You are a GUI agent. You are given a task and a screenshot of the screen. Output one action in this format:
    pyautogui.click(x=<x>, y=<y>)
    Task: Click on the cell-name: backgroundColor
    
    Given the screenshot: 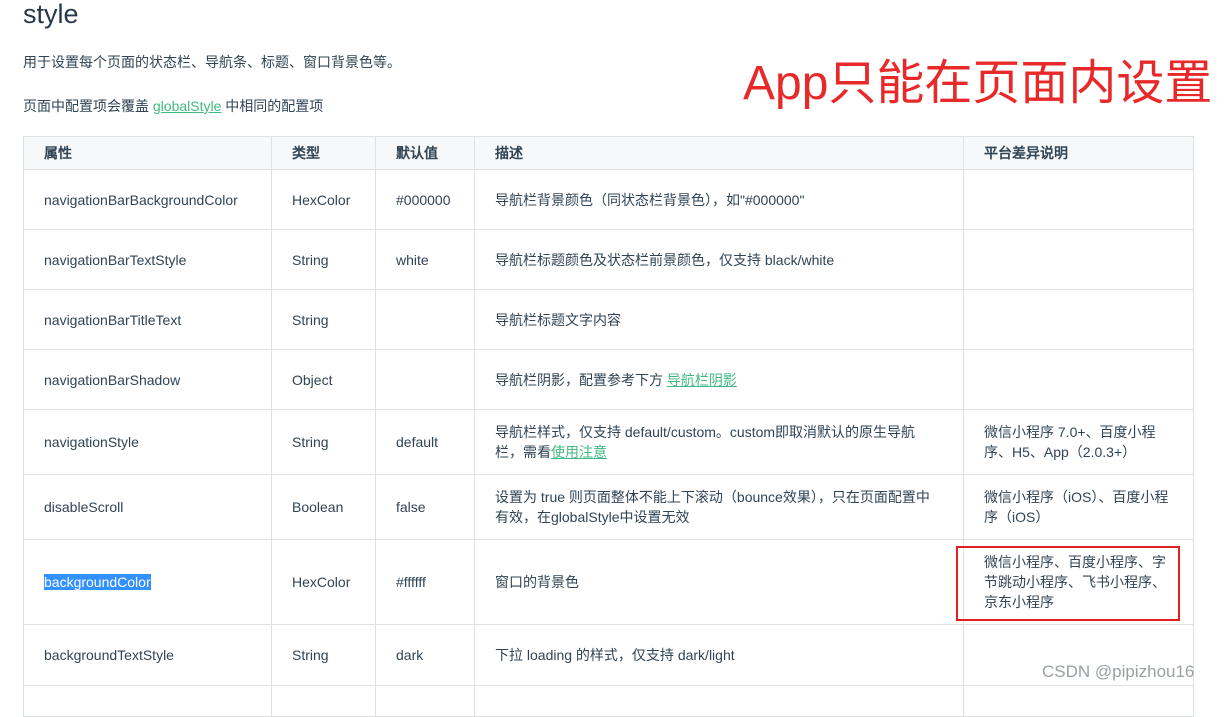 What is the action you would take?
    pyautogui.click(x=147, y=582)
    